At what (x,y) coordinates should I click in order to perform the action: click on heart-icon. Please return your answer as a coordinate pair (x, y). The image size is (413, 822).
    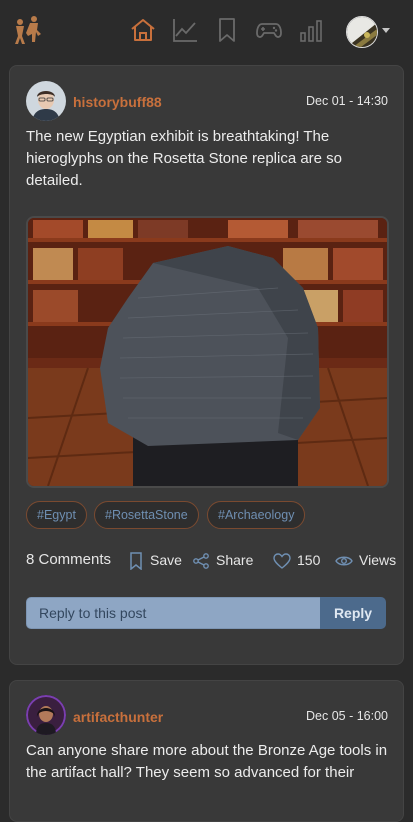
    Looking at the image, I should click on (282, 561).